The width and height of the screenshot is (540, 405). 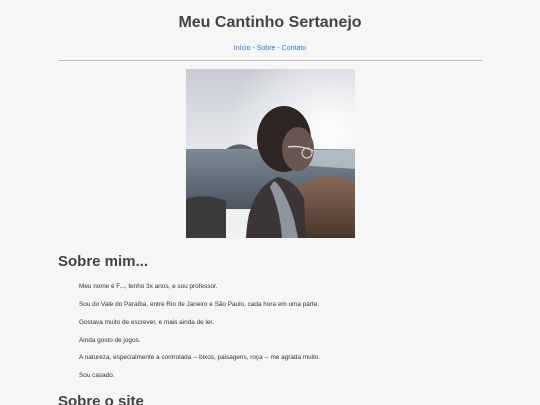 What do you see at coordinates (97, 375) in the screenshot?
I see `about-paragraph: Sou casado.` at bounding box center [97, 375].